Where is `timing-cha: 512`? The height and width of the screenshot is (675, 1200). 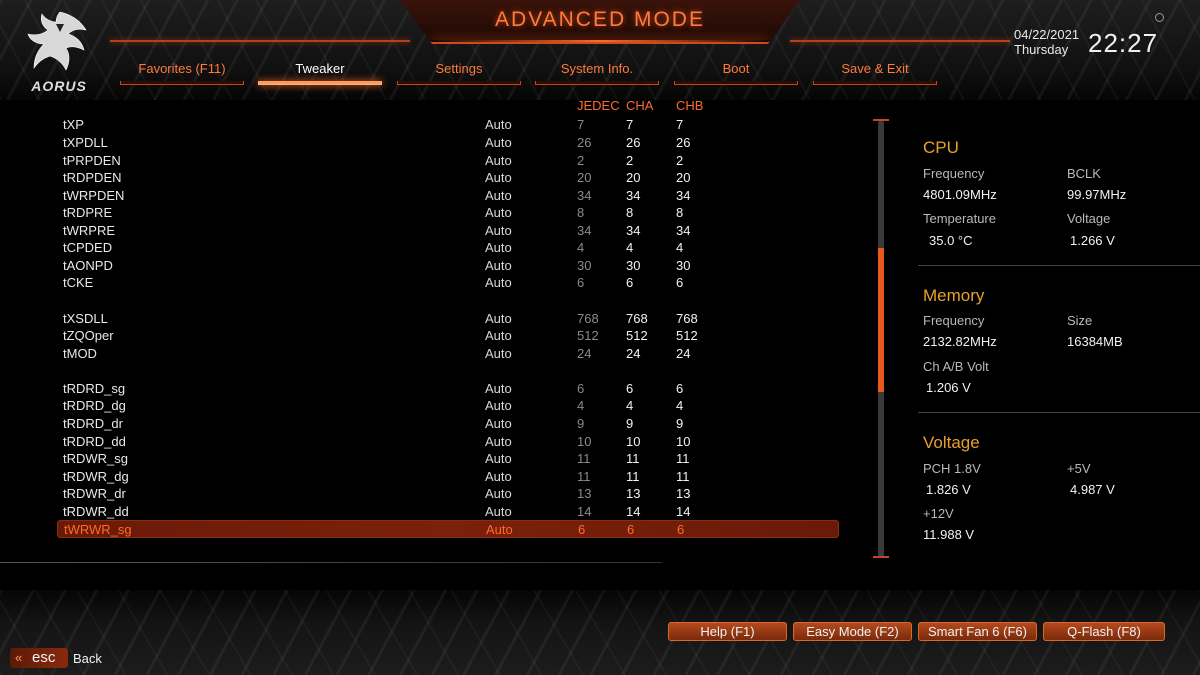 timing-cha: 512 is located at coordinates (637, 335).